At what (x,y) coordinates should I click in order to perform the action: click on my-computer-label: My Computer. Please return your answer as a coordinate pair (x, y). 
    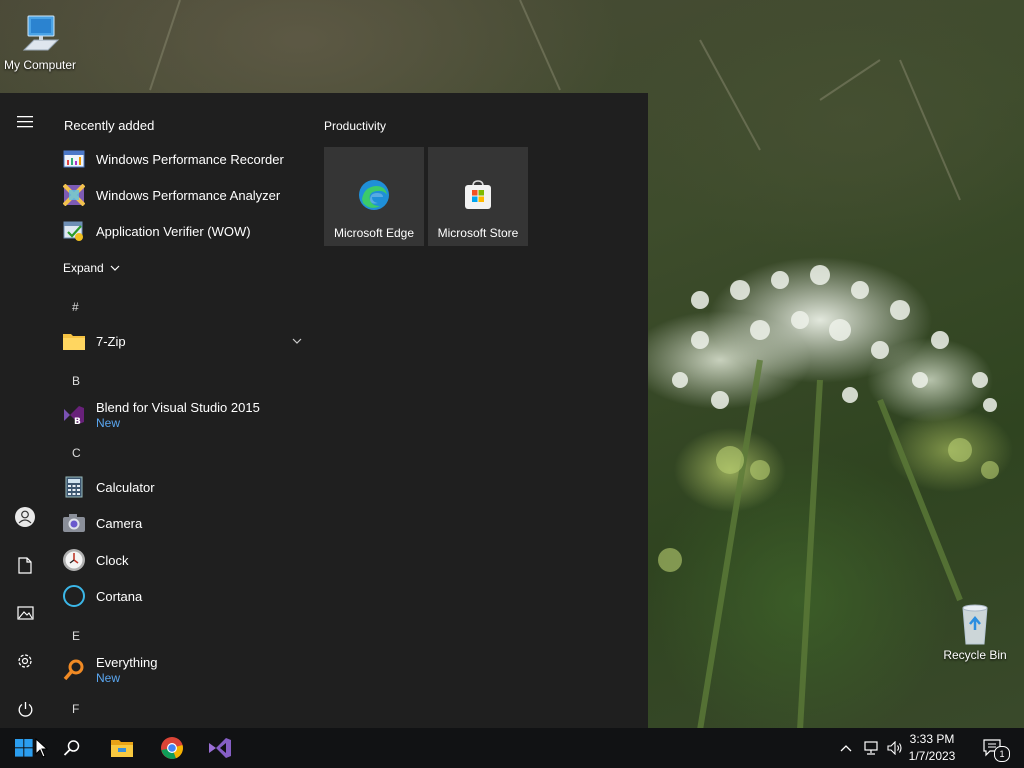
    Looking at the image, I should click on (40, 65).